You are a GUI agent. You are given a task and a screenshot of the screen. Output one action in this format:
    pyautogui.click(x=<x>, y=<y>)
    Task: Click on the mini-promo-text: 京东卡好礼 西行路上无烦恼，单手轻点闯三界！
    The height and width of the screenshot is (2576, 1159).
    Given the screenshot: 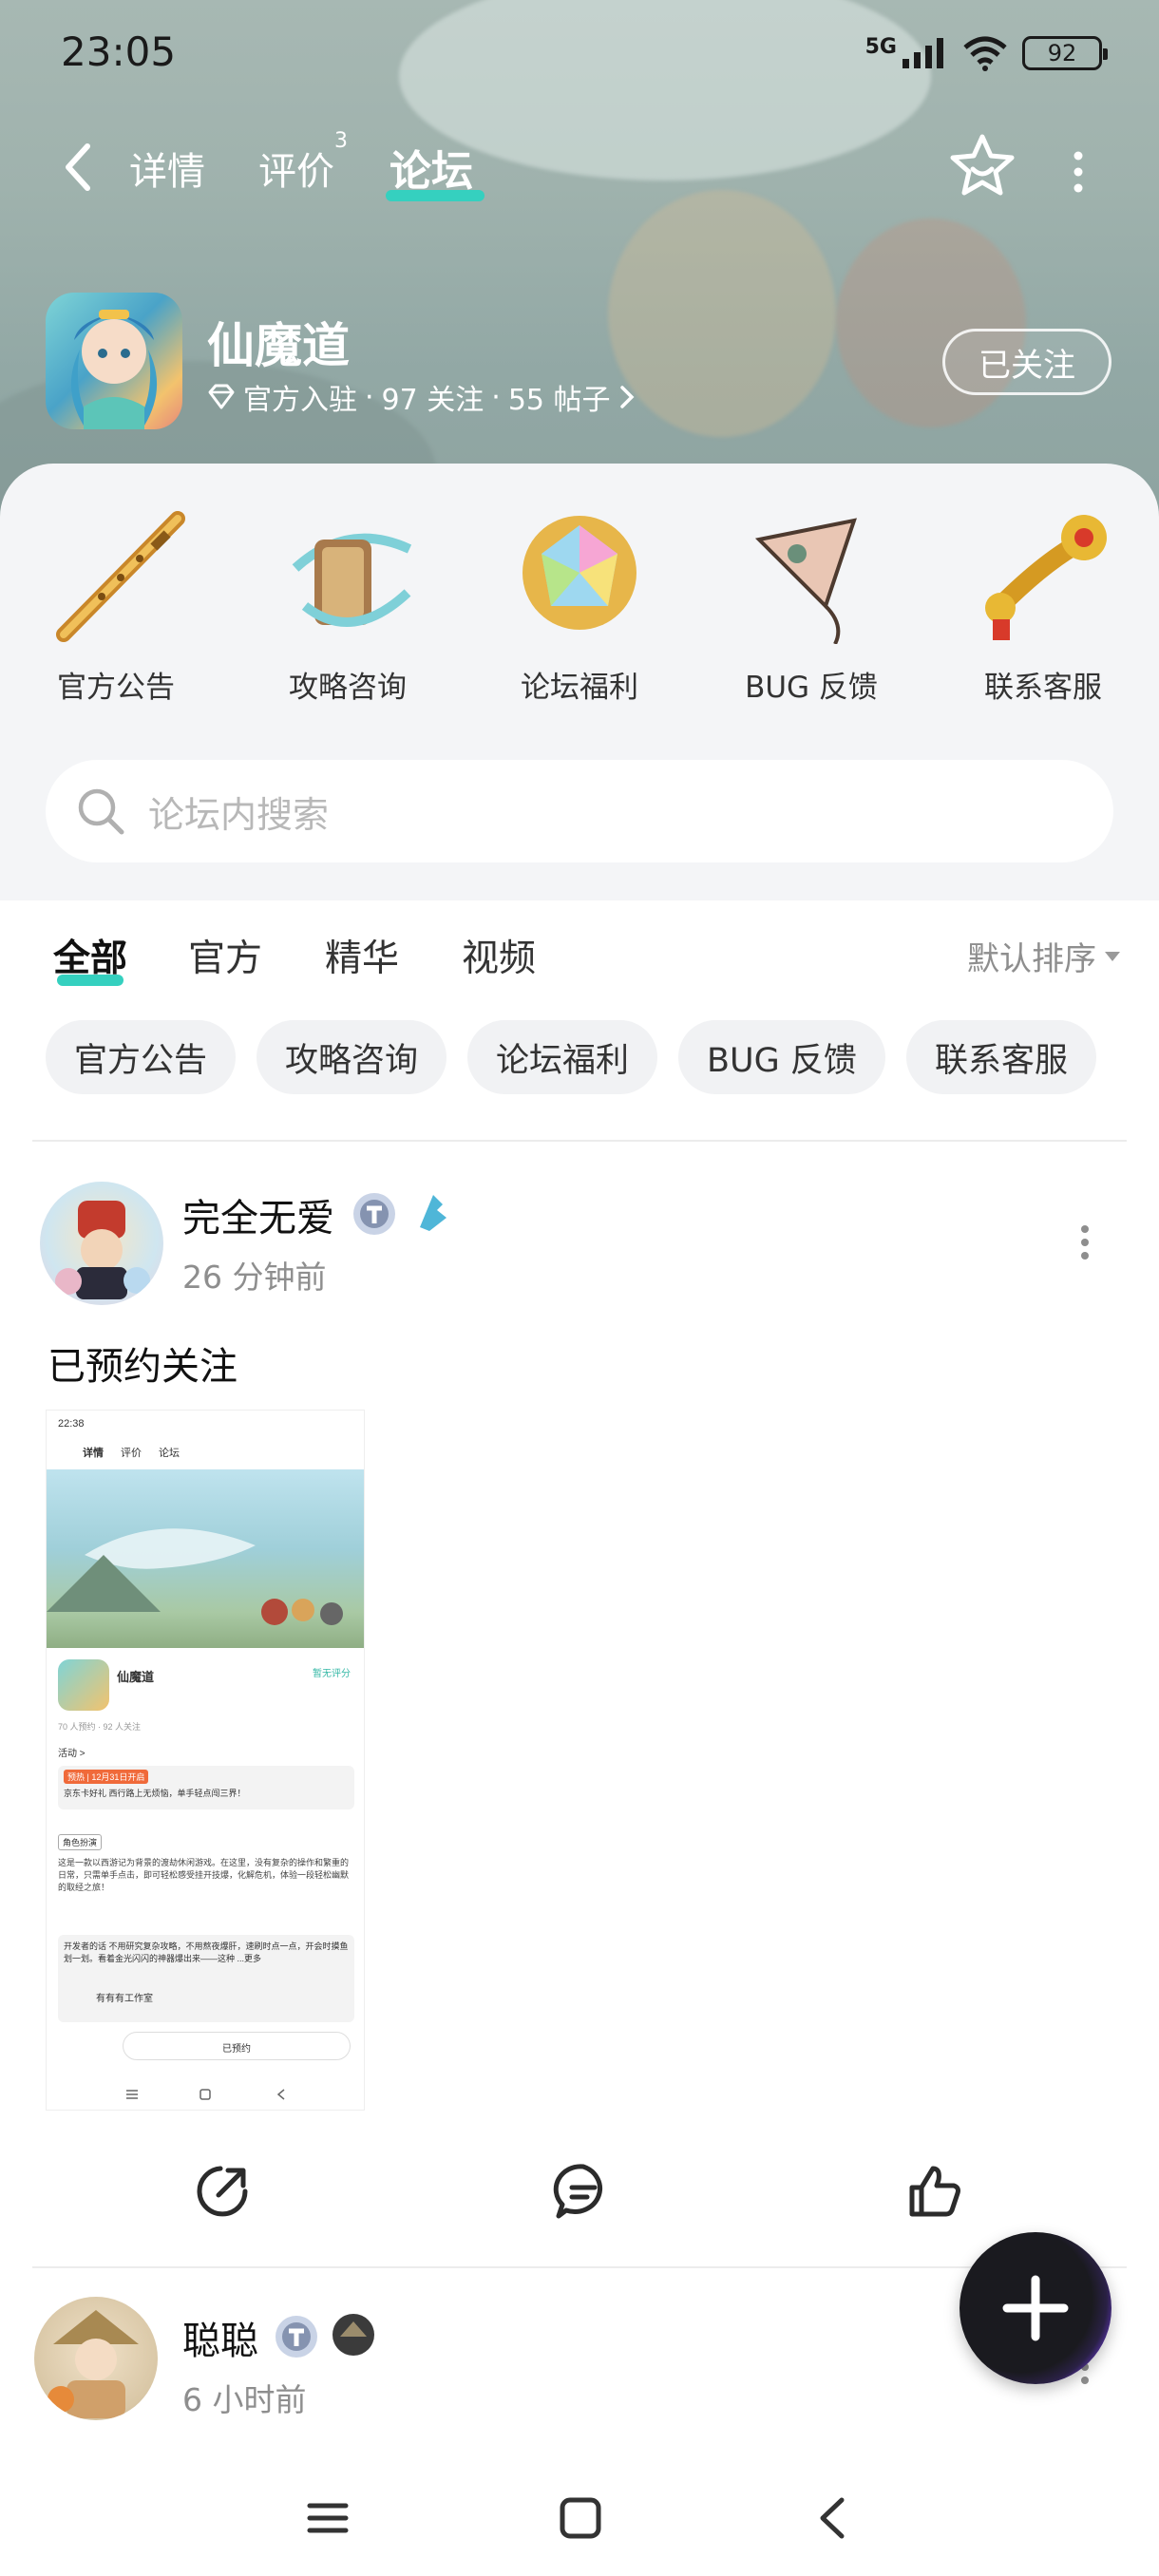 What is the action you would take?
    pyautogui.click(x=155, y=1793)
    